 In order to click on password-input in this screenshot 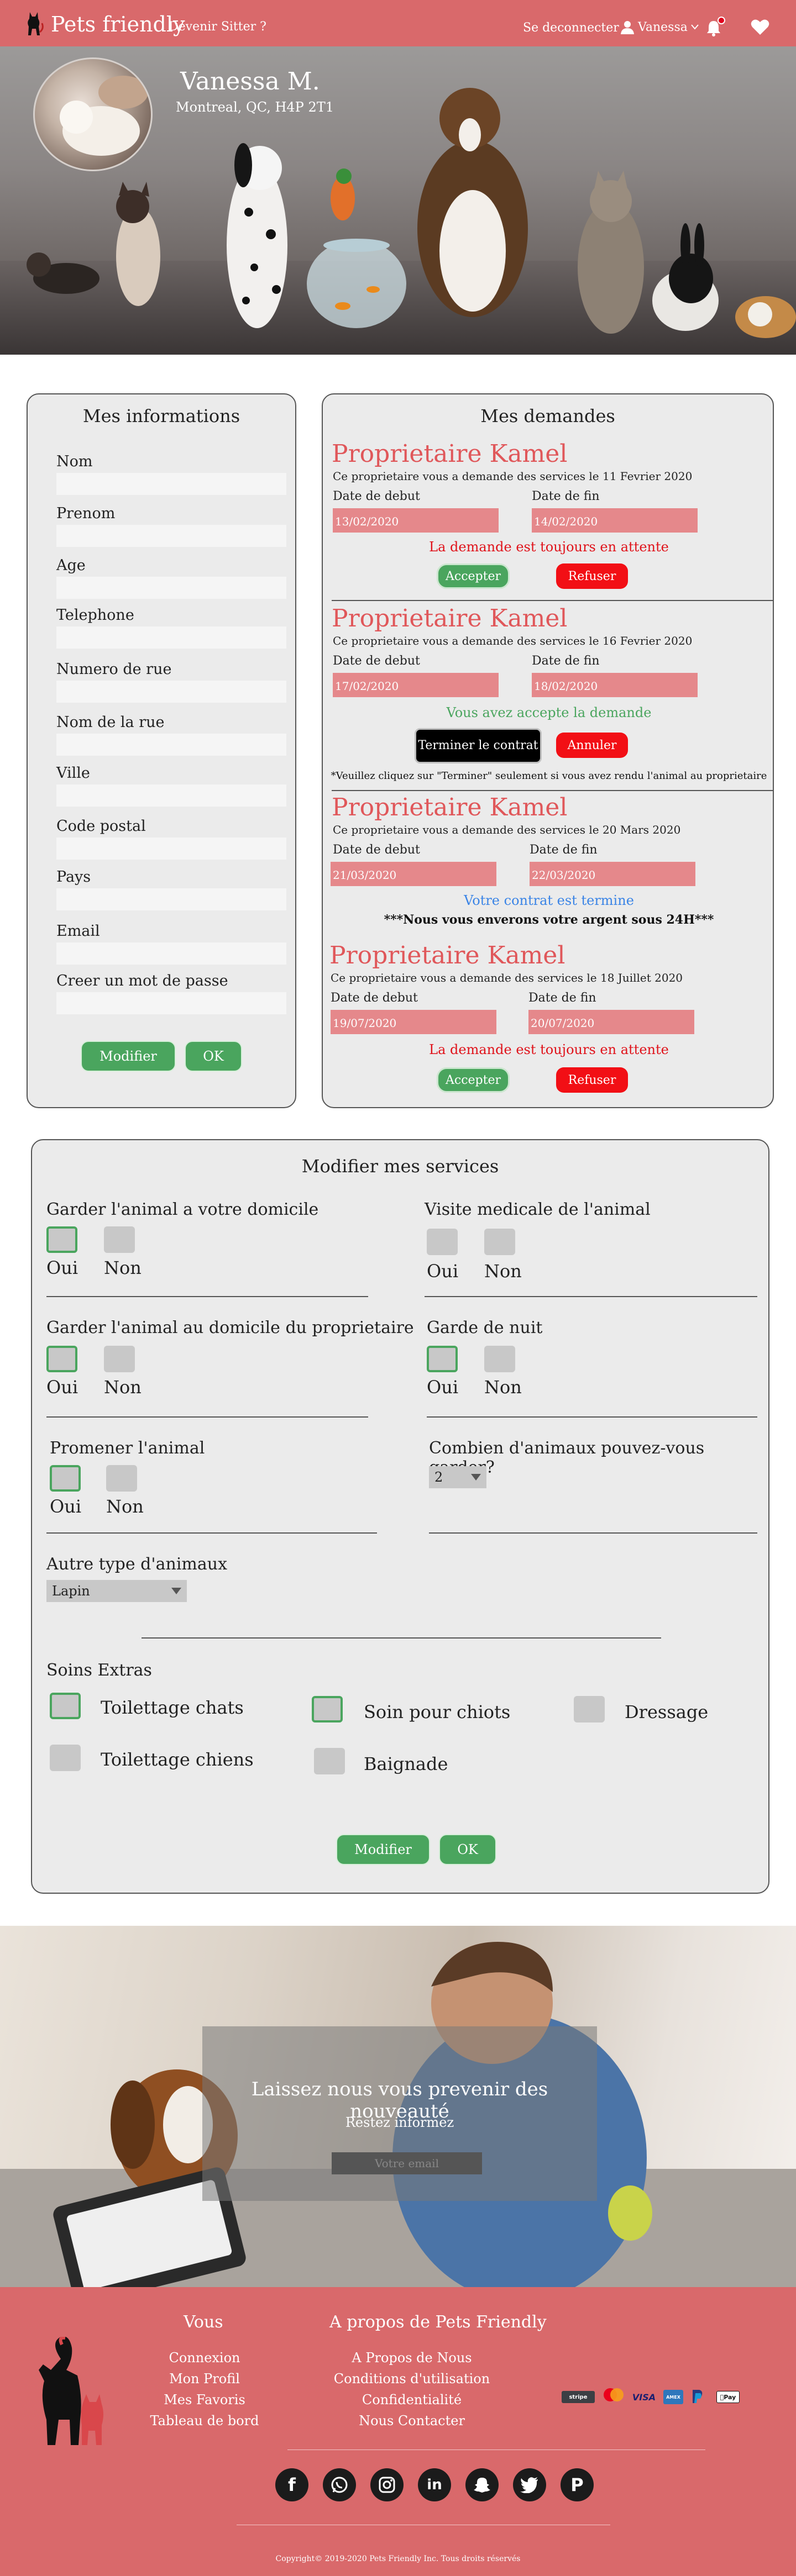, I will do `click(171, 1003)`.